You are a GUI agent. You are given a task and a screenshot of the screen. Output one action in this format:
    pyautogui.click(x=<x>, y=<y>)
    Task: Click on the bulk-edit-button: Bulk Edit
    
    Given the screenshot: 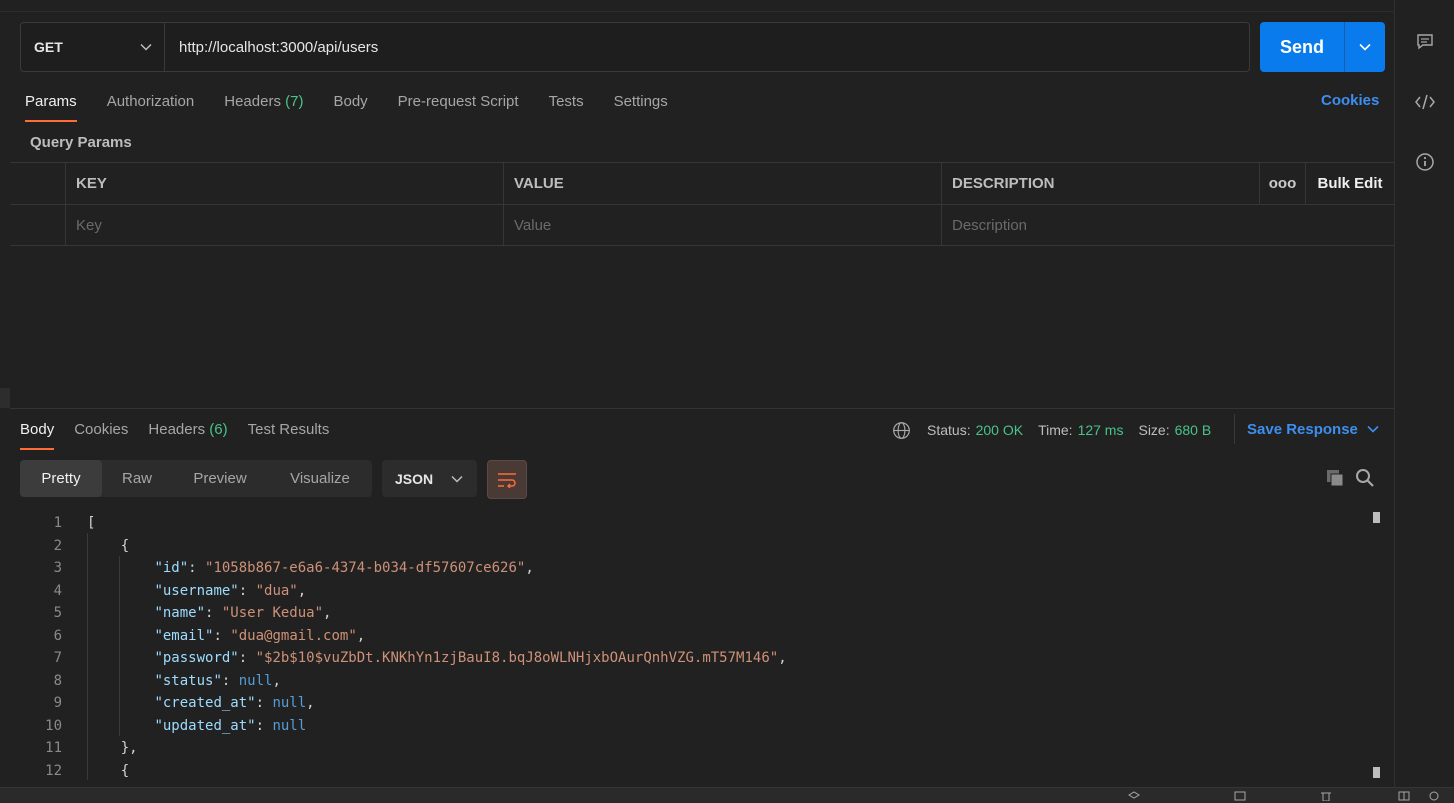 What is the action you would take?
    pyautogui.click(x=1350, y=183)
    